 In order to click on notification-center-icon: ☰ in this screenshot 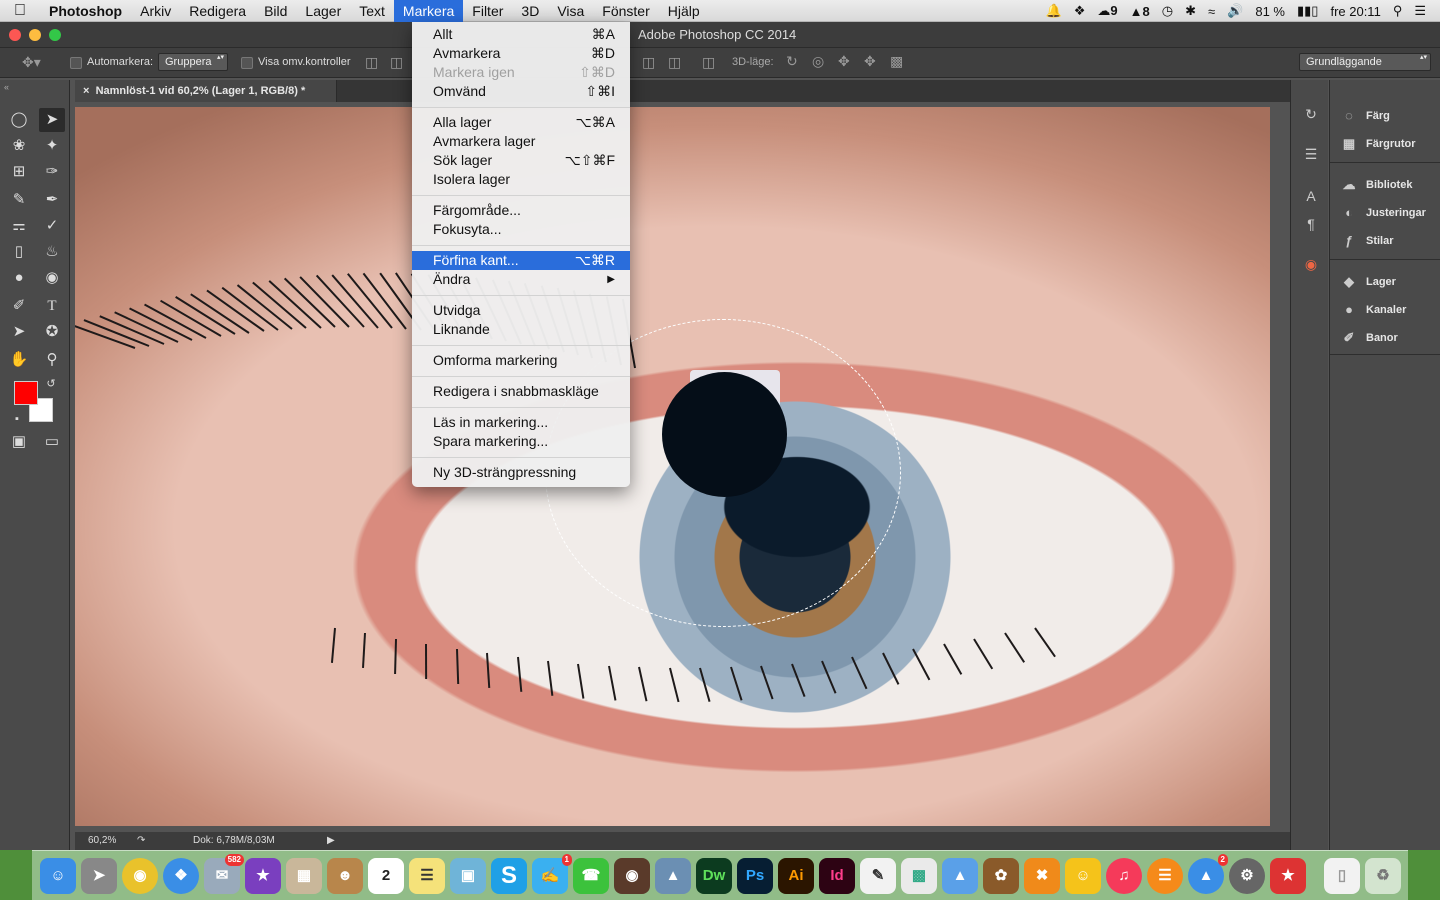, I will do `click(1420, 11)`.